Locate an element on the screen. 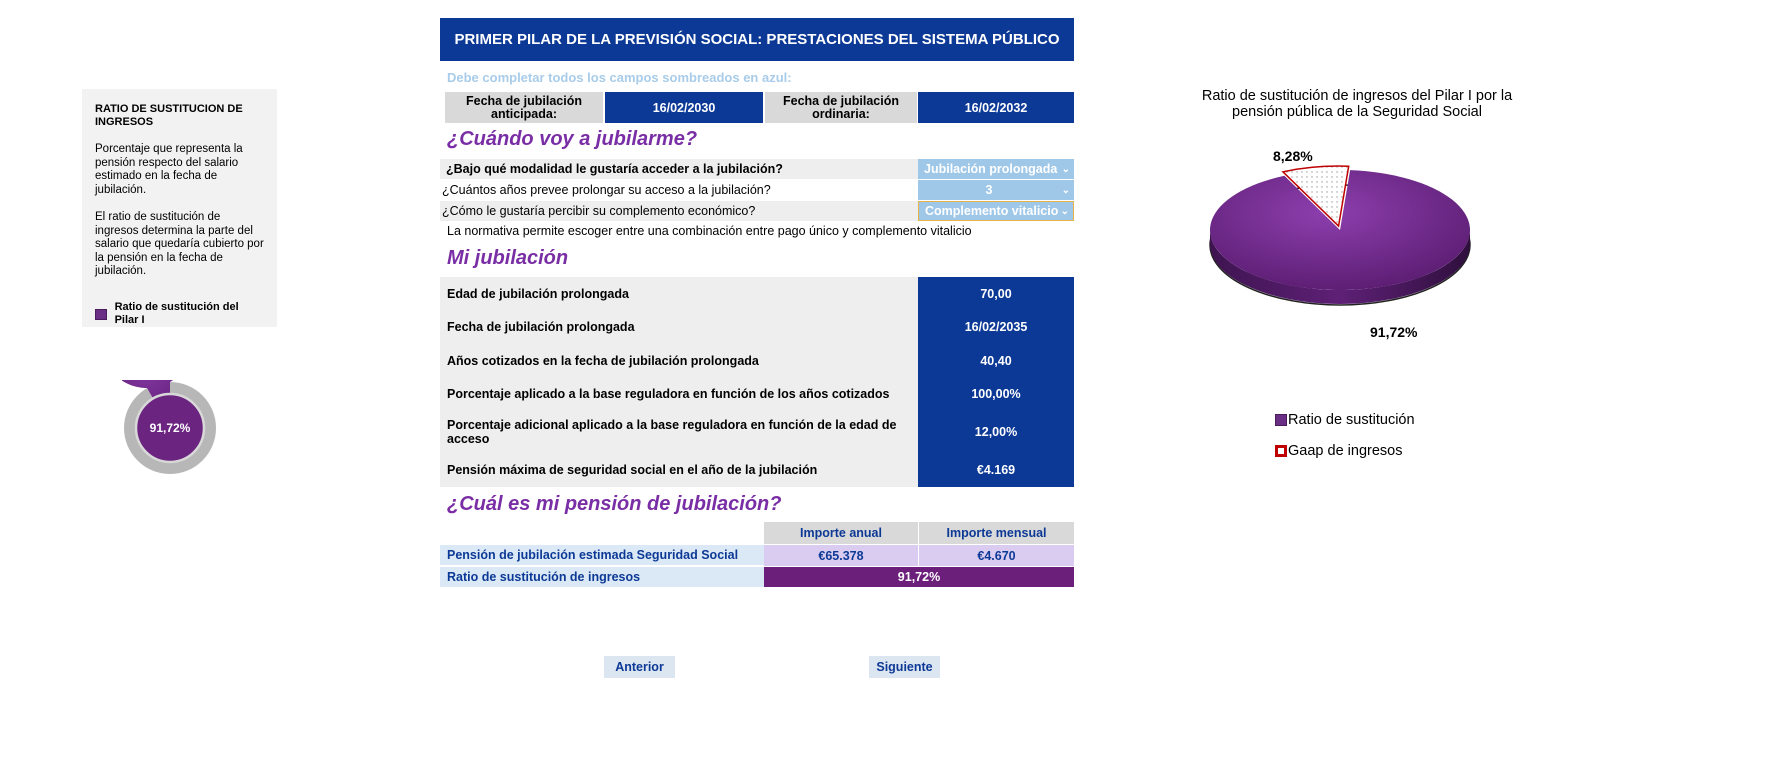 This screenshot has width=1774, height=767. pie-chart is located at coordinates (1340, 235).